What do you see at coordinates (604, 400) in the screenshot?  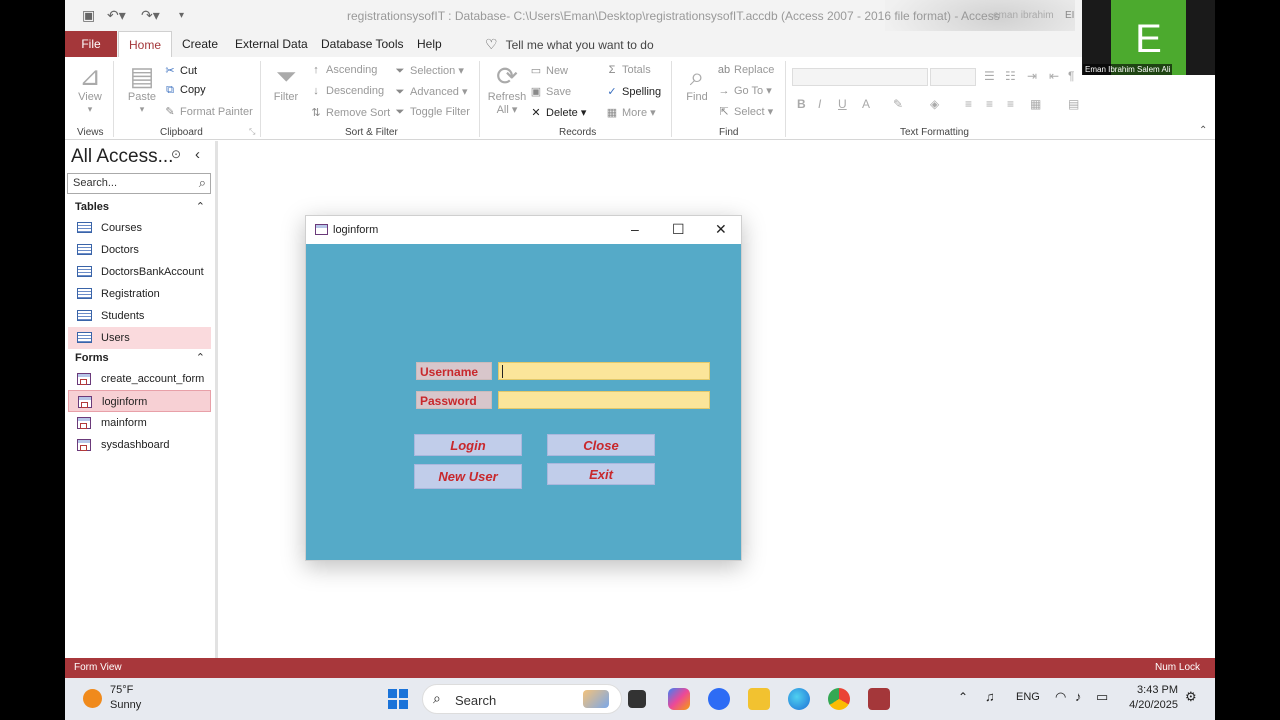 I see `password-field` at bounding box center [604, 400].